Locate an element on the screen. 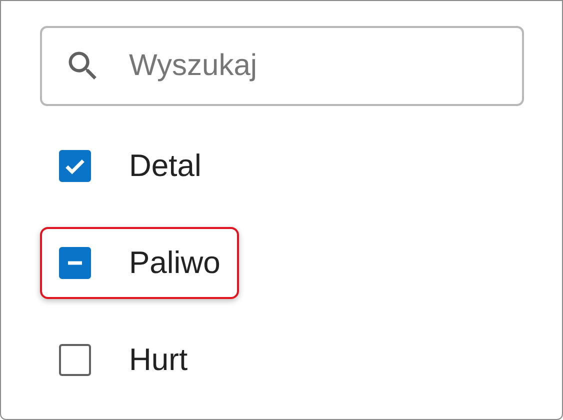  list-item: Hurt is located at coordinates (123, 360).